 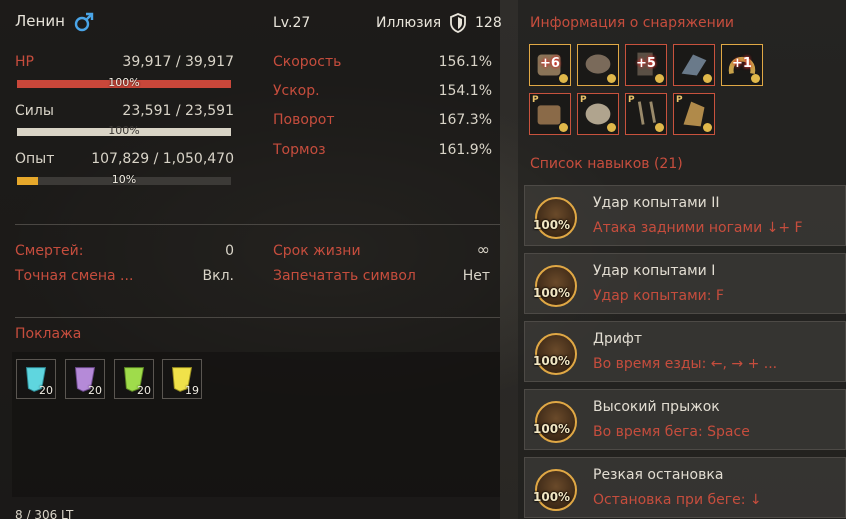 What do you see at coordinates (694, 114) in the screenshot?
I see `outfit-slot-head: P` at bounding box center [694, 114].